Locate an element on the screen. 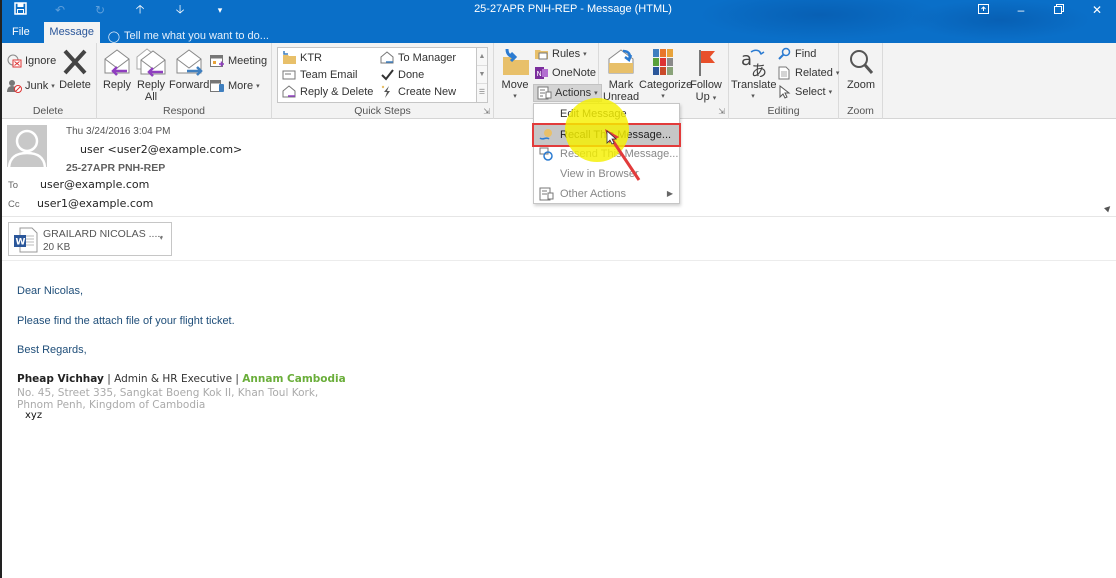 This screenshot has height=578, width=1116. onenote-button: N OneNote is located at coordinates (565, 73).